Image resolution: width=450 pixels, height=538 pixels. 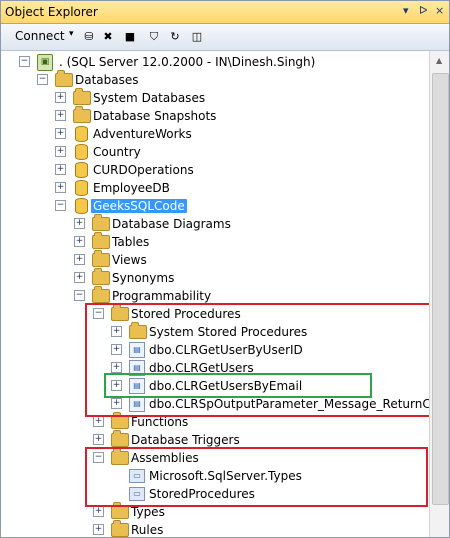 What do you see at coordinates (129, 260) in the screenshot?
I see `node-label: Views` at bounding box center [129, 260].